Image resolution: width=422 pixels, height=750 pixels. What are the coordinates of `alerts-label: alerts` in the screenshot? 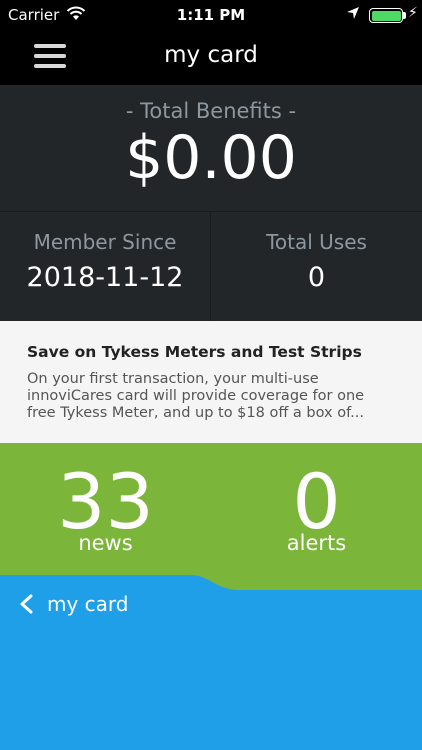 It's located at (316, 543).